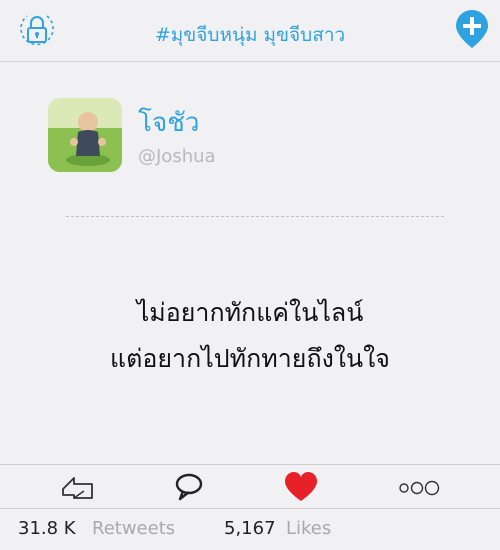 The image size is (500, 550). What do you see at coordinates (250, 528) in the screenshot?
I see `likes-count: 5,167` at bounding box center [250, 528].